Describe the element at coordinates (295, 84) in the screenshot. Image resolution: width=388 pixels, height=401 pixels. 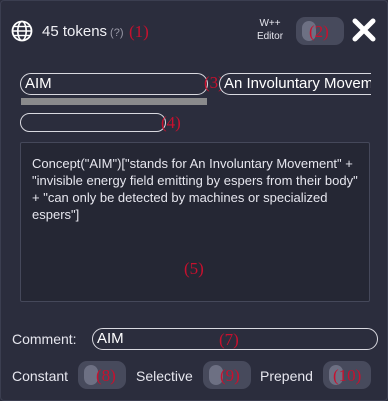
I see `secondary-key-input: An Involuntary Movem` at that location.